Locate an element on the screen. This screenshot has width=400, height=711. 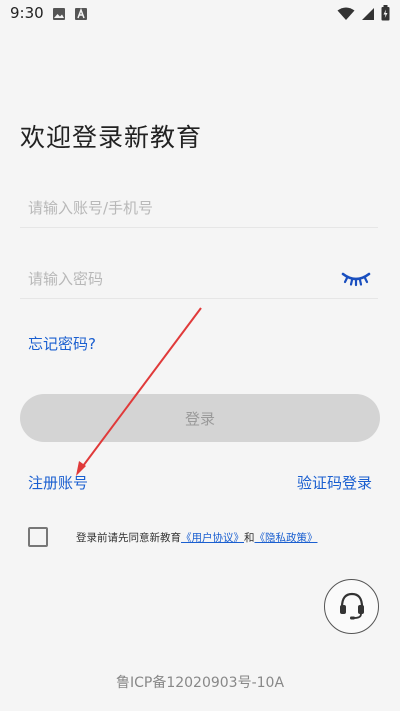
agreement-prefix: 登录前请先同意新教育 is located at coordinates (128, 537).